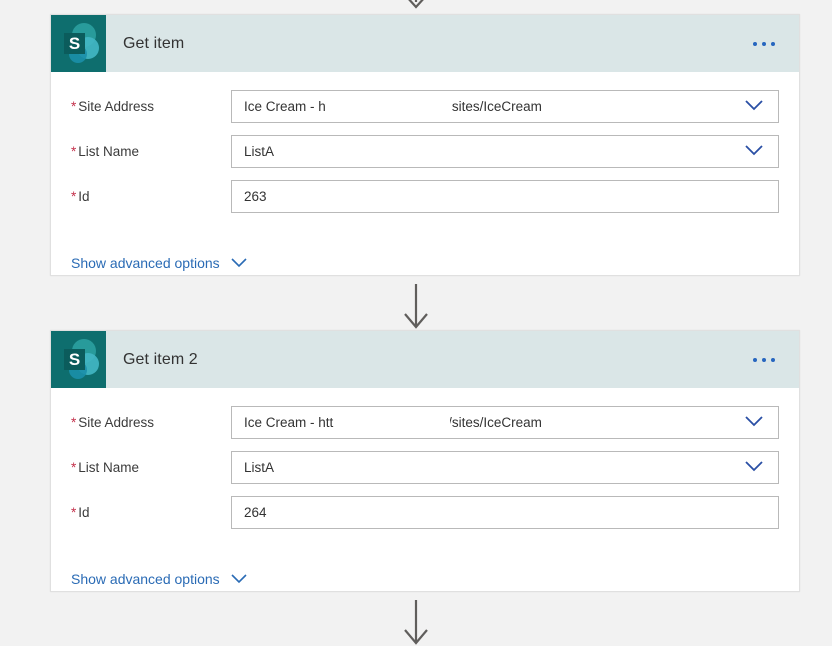 Image resolution: width=832 pixels, height=646 pixels. I want to click on connector-bottom, so click(416, 623).